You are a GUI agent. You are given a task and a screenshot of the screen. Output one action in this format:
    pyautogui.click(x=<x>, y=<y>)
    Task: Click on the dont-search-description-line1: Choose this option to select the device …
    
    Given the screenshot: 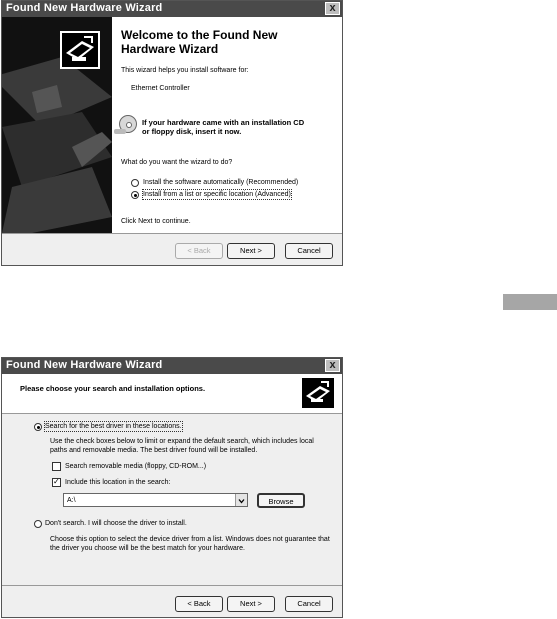 What is the action you would take?
    pyautogui.click(x=190, y=539)
    